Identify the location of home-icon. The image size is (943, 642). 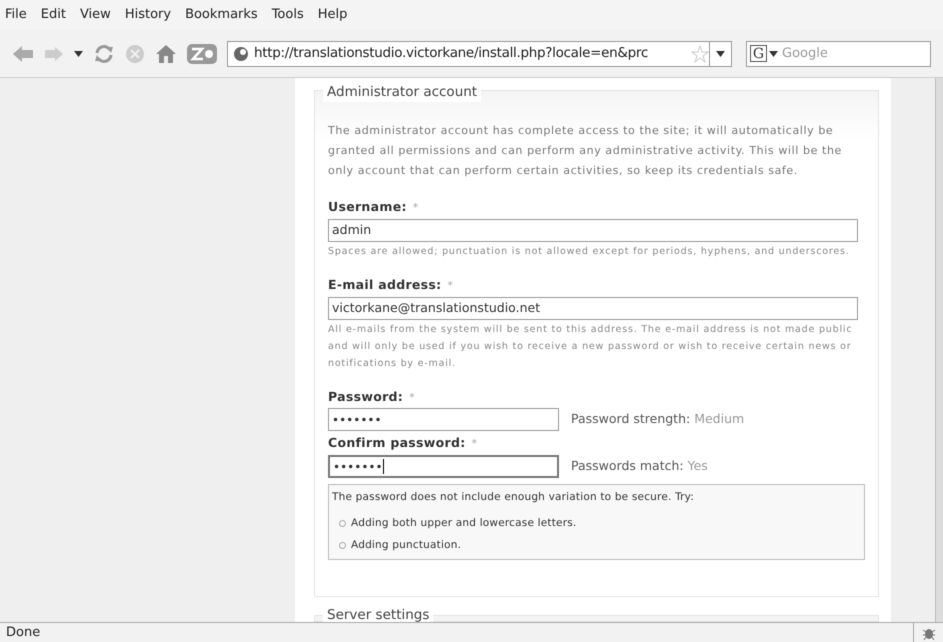
(166, 54).